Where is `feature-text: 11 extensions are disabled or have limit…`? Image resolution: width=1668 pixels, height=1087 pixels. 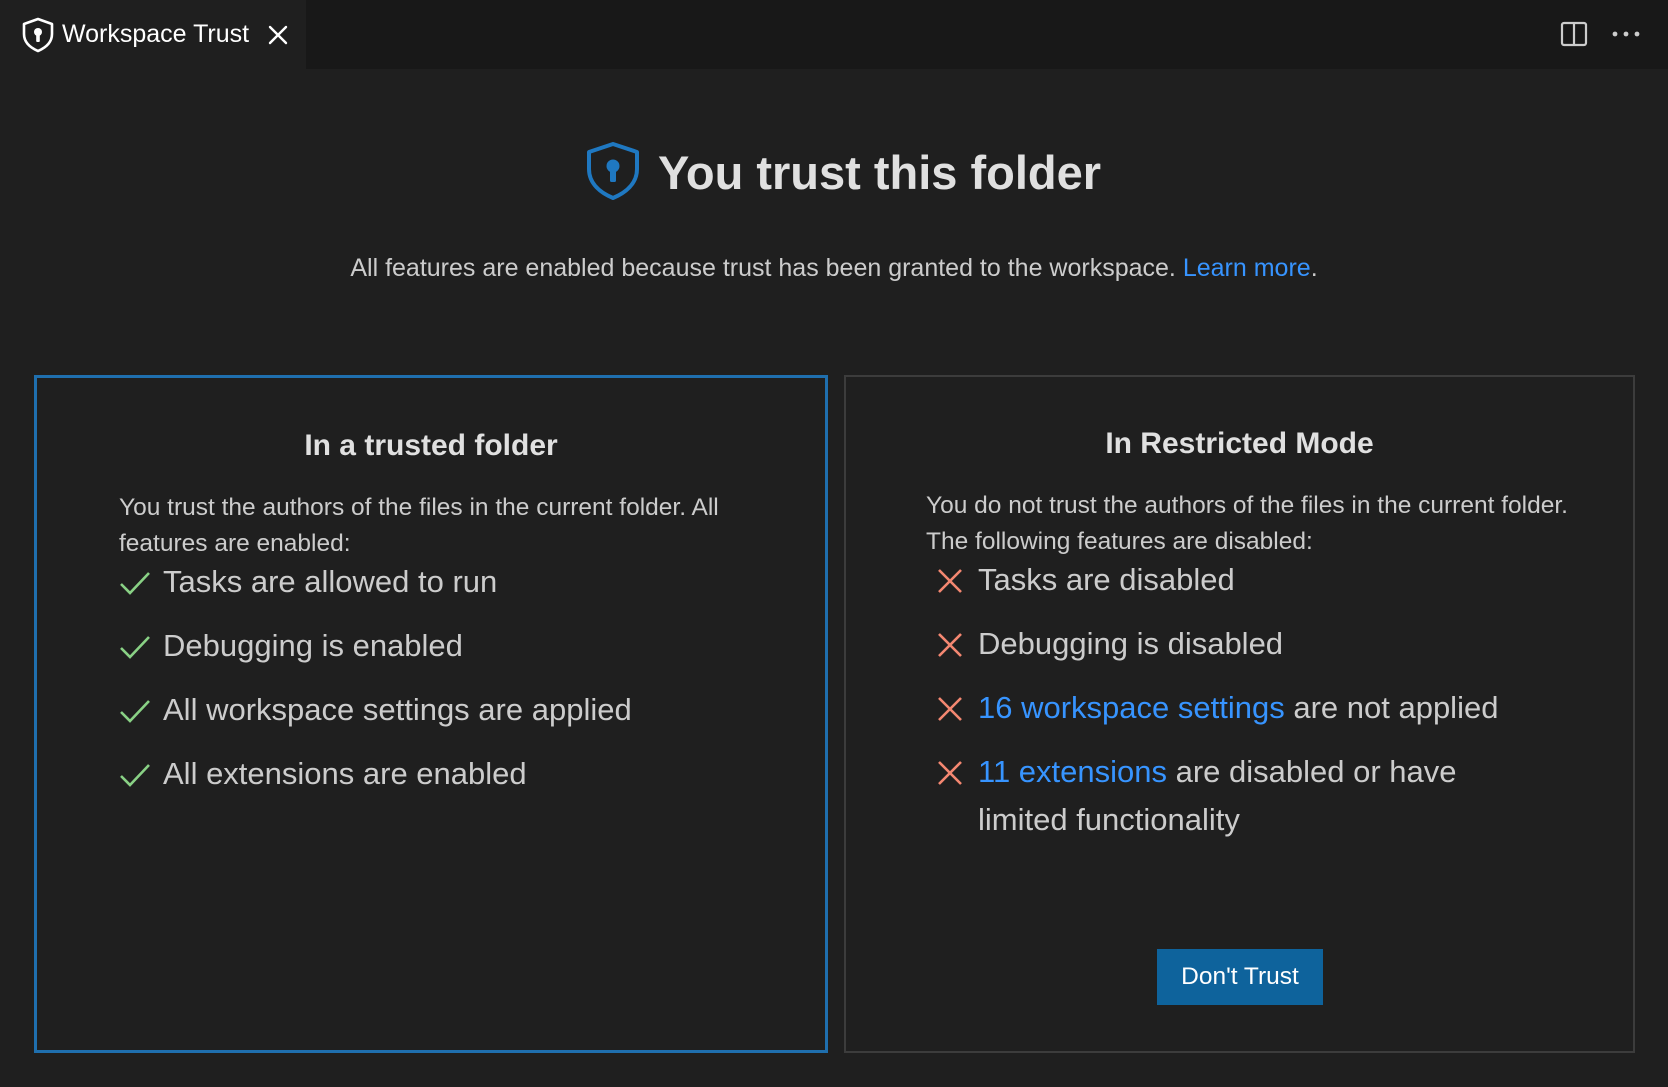 feature-text: 11 extensions are disabled or have limit… is located at coordinates (1258, 796).